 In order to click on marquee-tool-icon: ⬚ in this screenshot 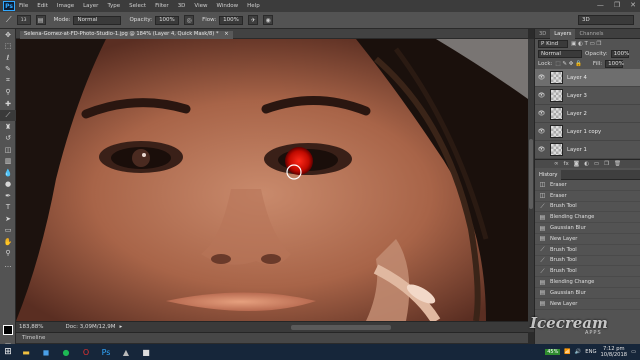, I will do `click(8, 47)`.